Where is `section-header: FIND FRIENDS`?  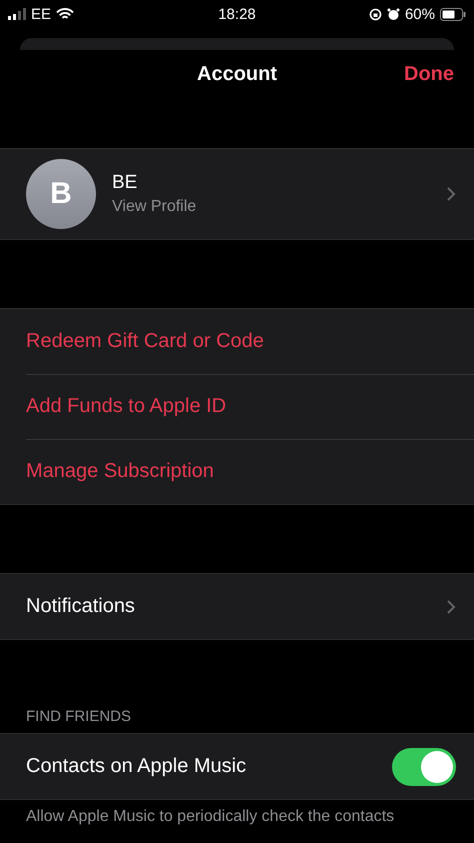 section-header: FIND FRIENDS is located at coordinates (78, 717).